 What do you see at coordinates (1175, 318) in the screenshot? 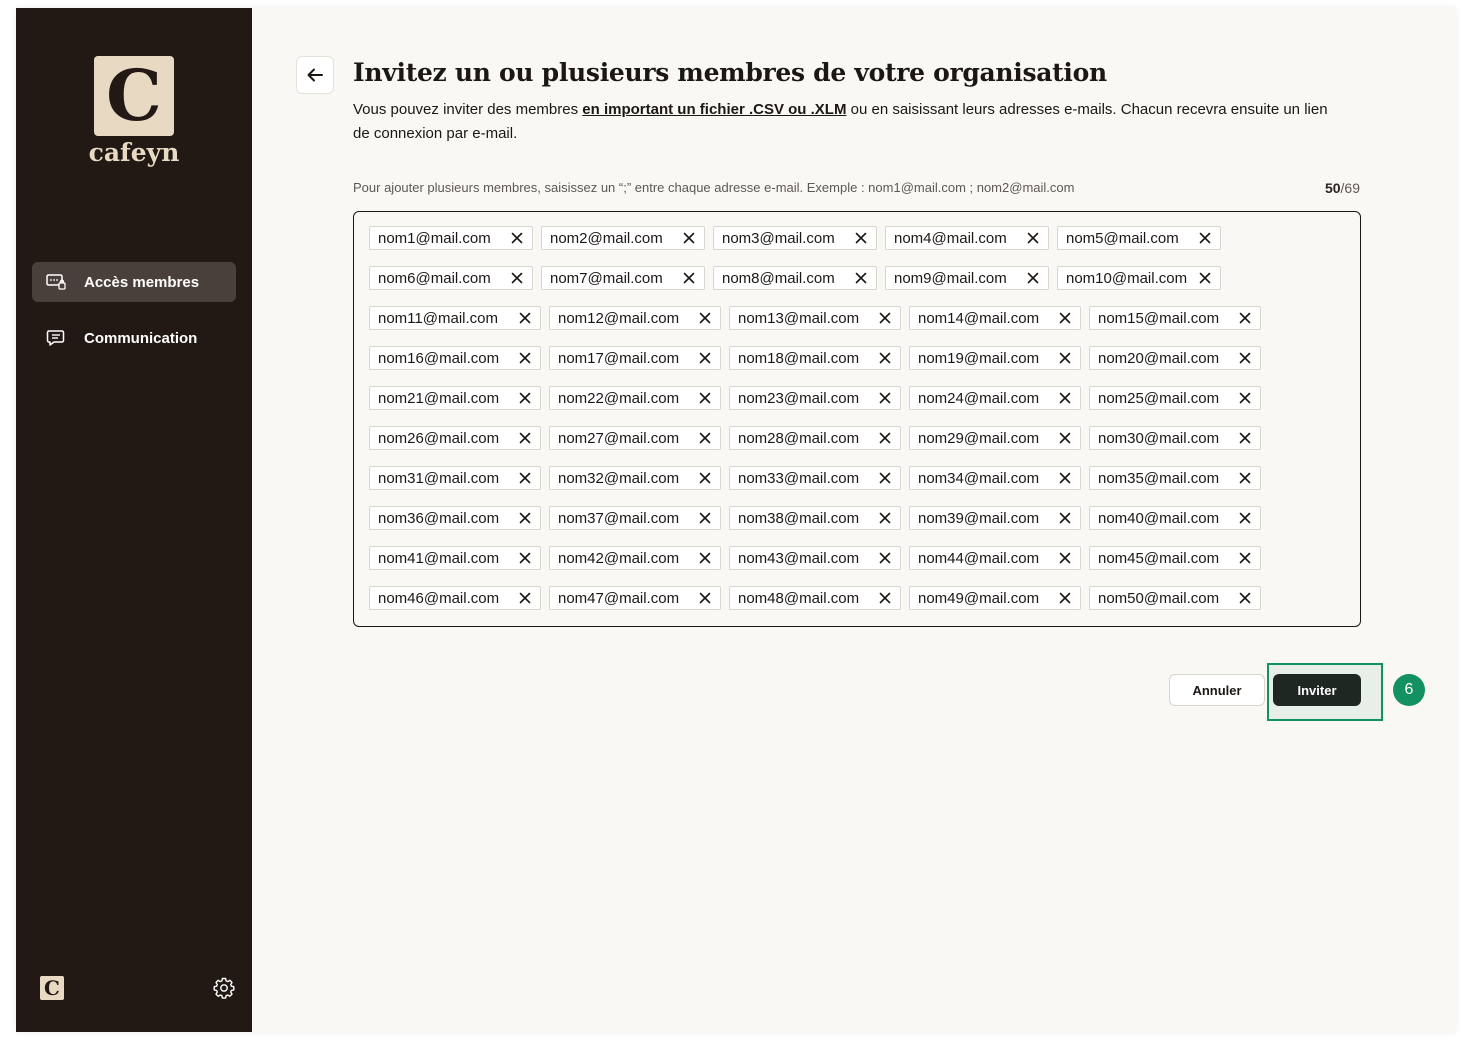
I see `email-tag: nom15@mail.com` at bounding box center [1175, 318].